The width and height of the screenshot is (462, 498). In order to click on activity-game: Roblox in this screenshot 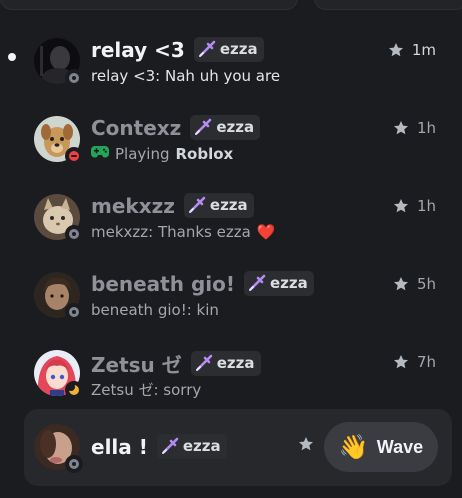, I will do `click(204, 154)`.